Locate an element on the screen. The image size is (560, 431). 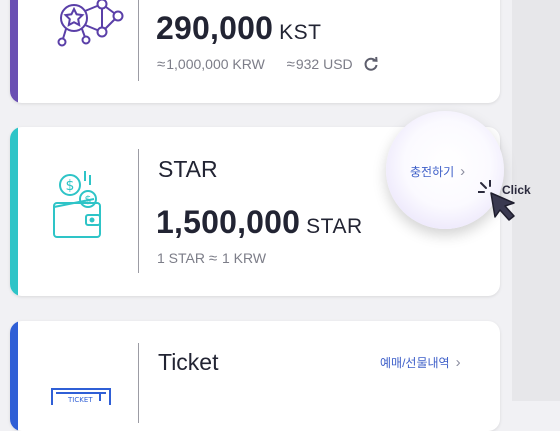
star-rate-right: 1 KRW is located at coordinates (244, 258).